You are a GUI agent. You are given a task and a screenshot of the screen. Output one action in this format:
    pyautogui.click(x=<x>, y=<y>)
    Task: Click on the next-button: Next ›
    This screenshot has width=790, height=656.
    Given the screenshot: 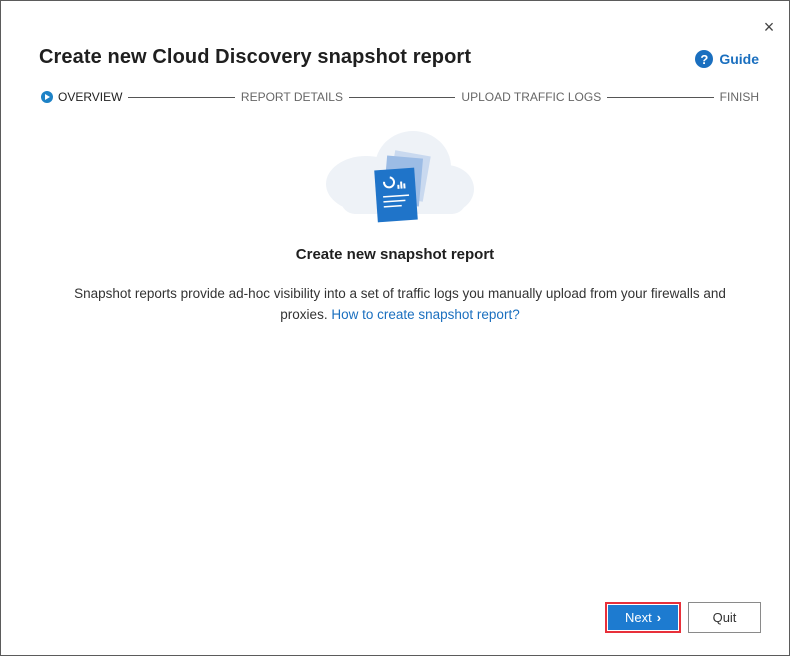 What is the action you would take?
    pyautogui.click(x=643, y=617)
    